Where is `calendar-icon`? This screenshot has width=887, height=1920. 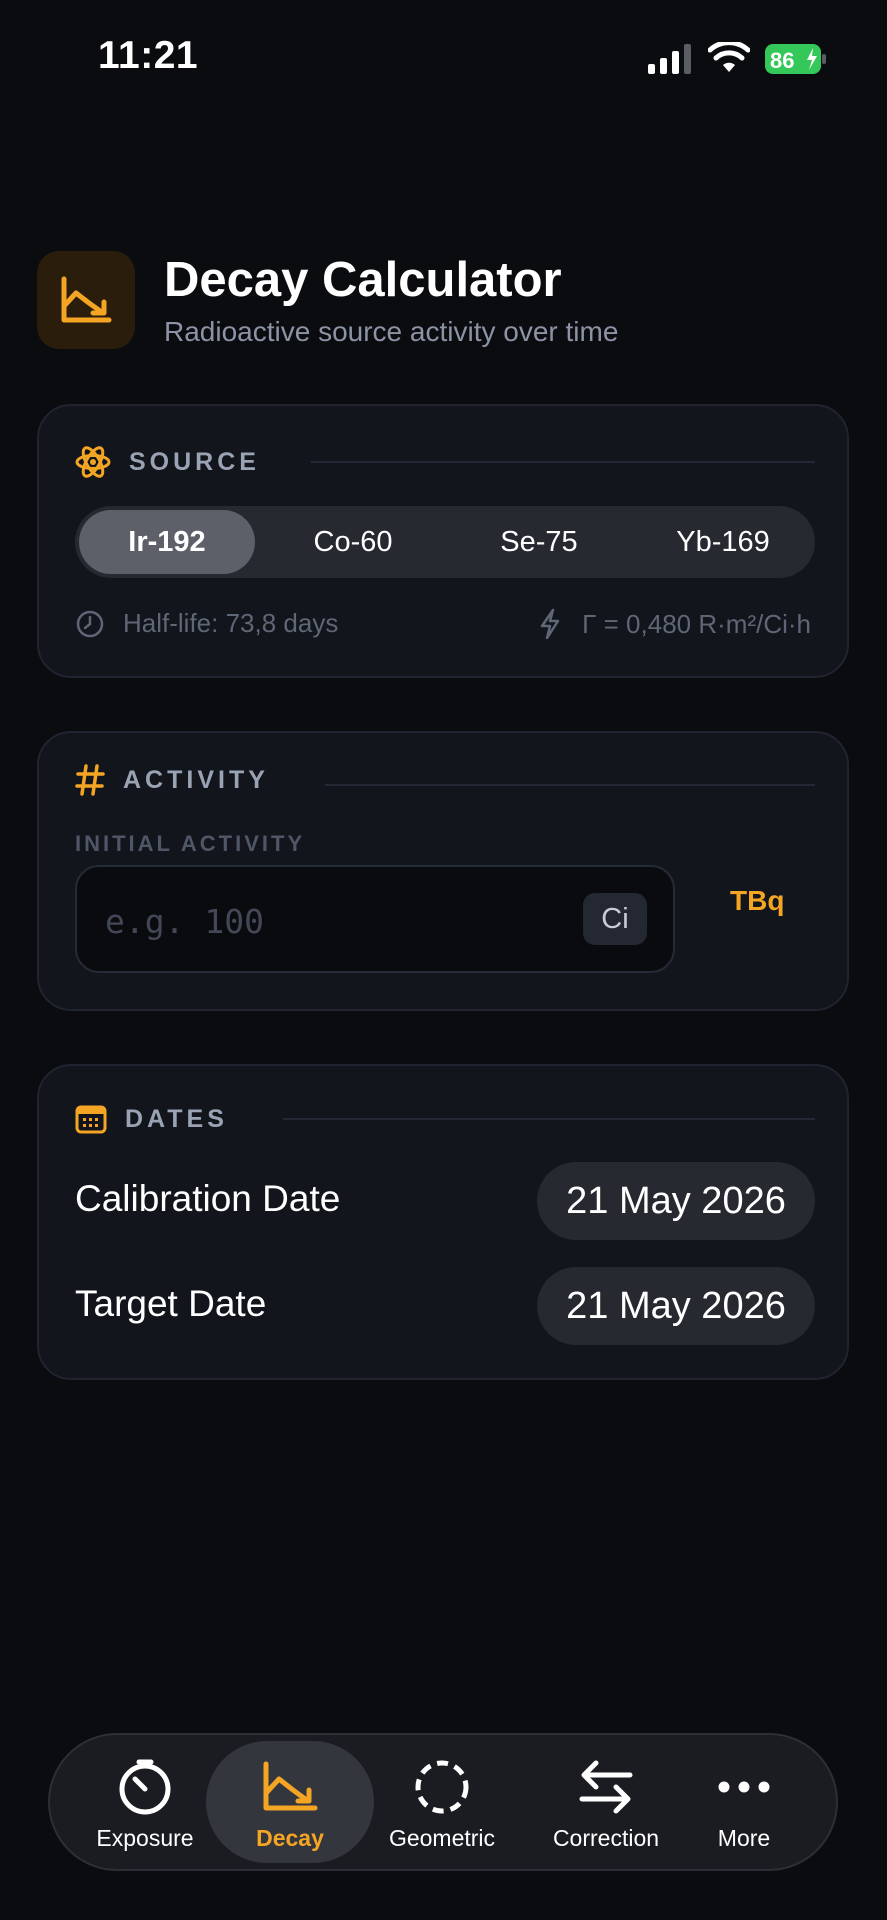
calendar-icon is located at coordinates (91, 1119).